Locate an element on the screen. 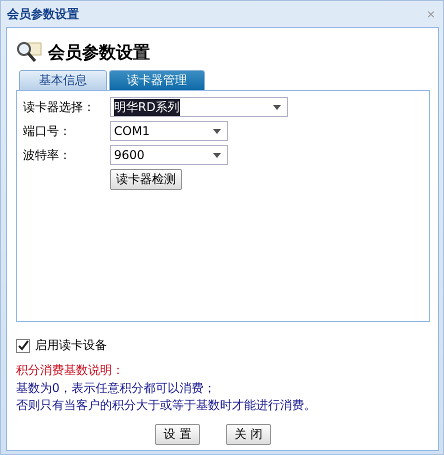  dialog-button: 设 置 is located at coordinates (177, 434).